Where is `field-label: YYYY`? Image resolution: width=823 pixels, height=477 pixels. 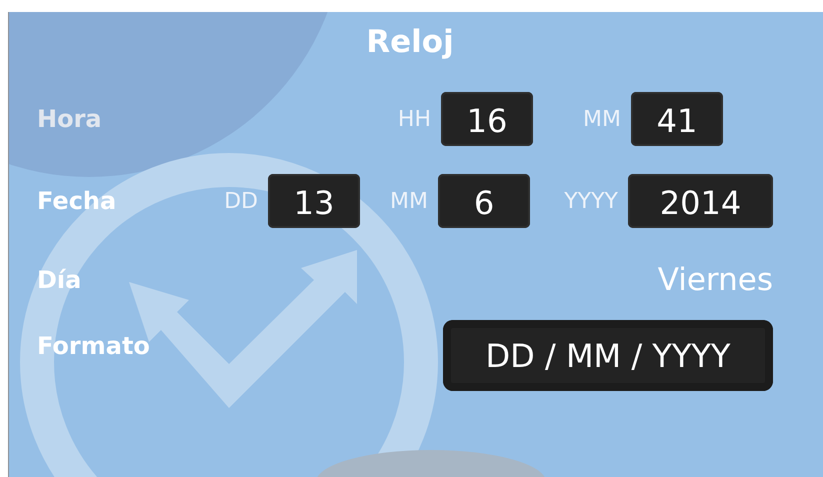
field-label: YYYY is located at coordinates (590, 201).